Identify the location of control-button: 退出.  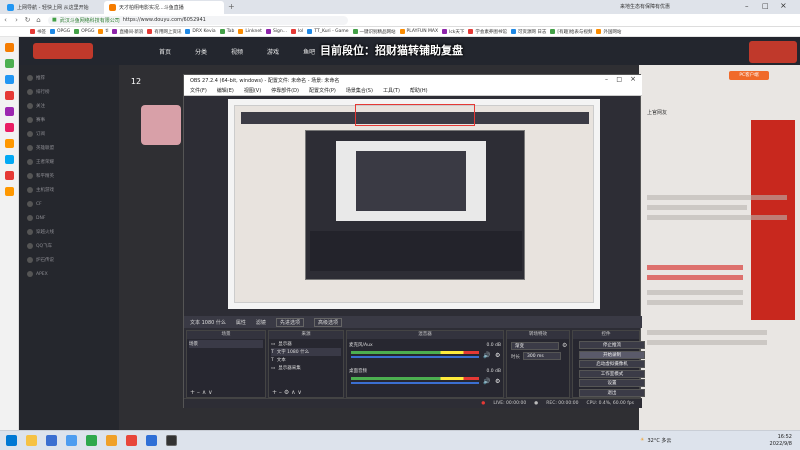
(612, 392).